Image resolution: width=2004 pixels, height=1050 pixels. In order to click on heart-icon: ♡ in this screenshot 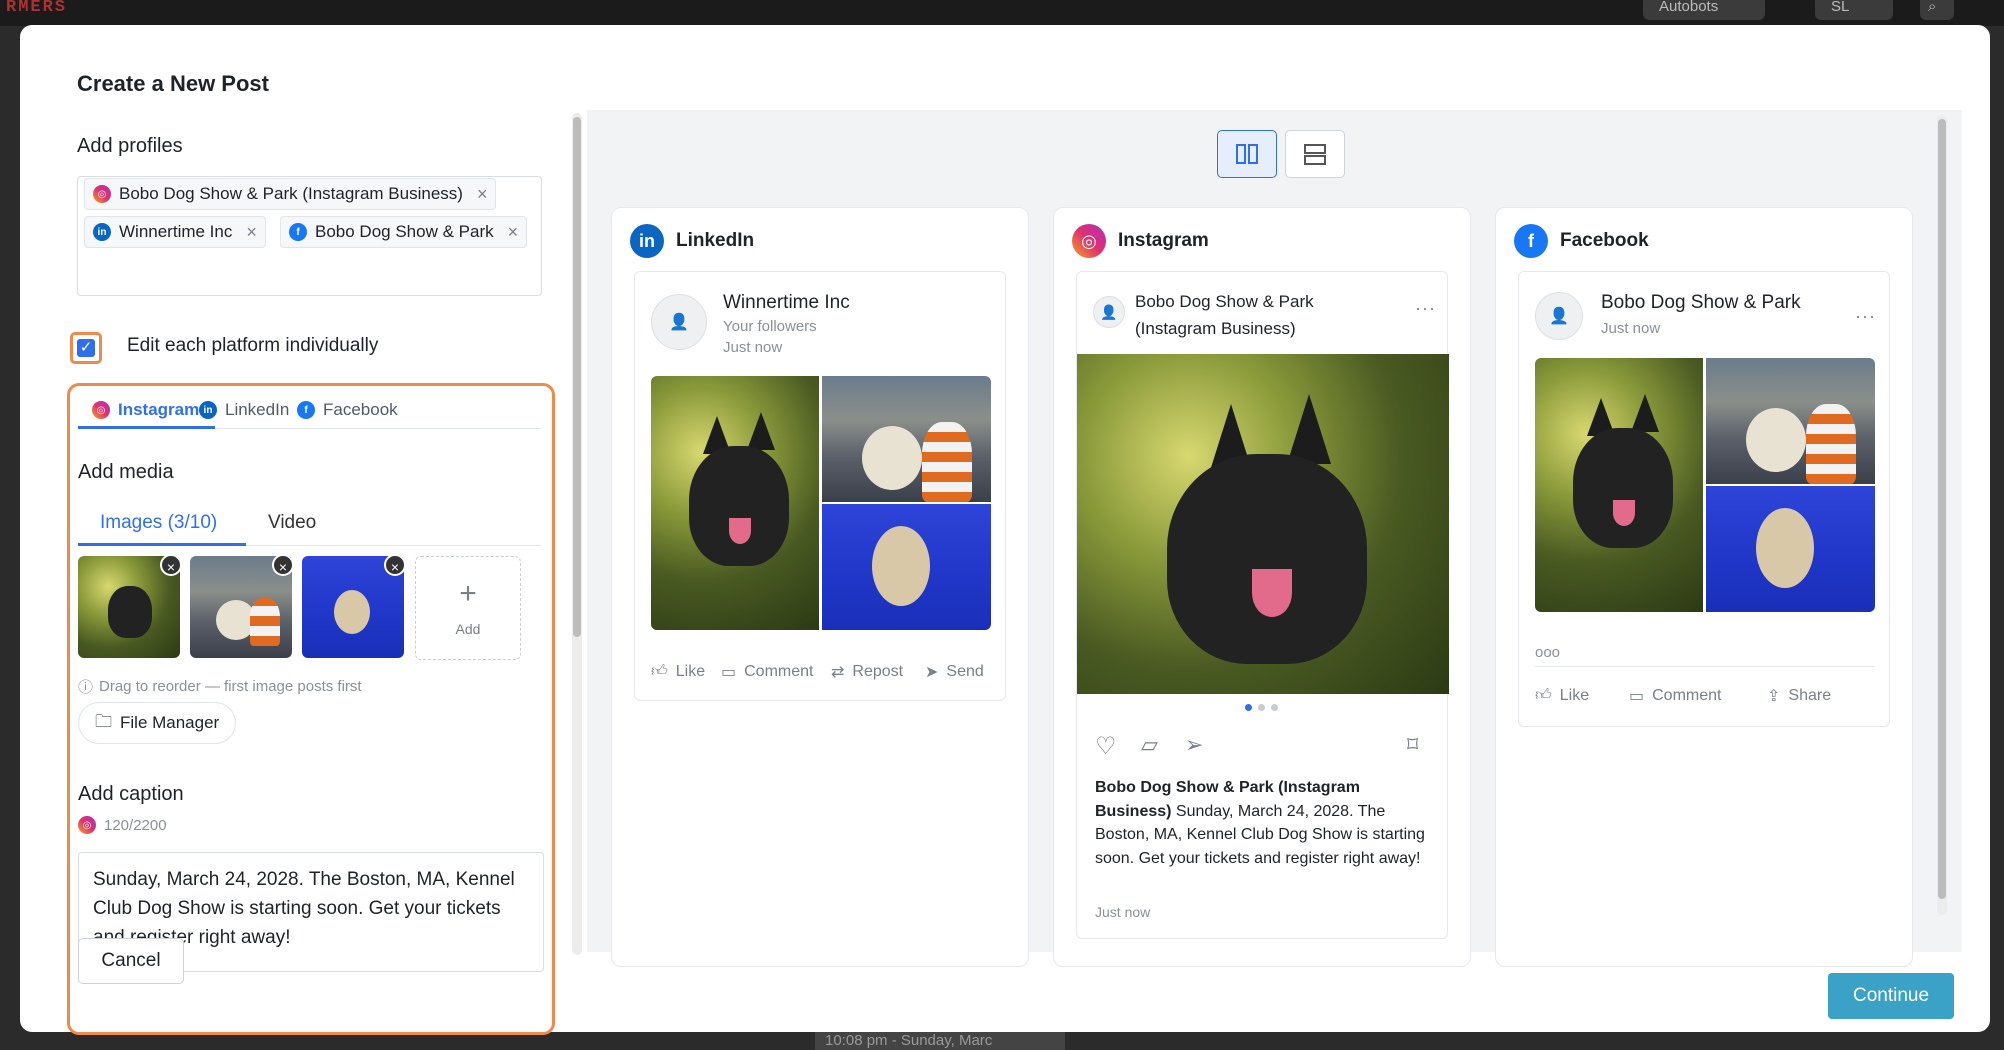, I will do `click(1106, 746)`.